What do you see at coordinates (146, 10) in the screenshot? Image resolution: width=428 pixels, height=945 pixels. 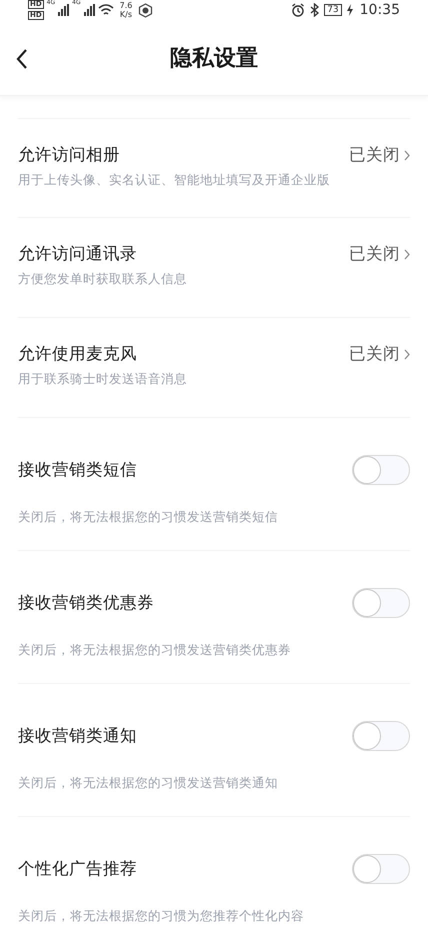 I see `hexagon-icon` at bounding box center [146, 10].